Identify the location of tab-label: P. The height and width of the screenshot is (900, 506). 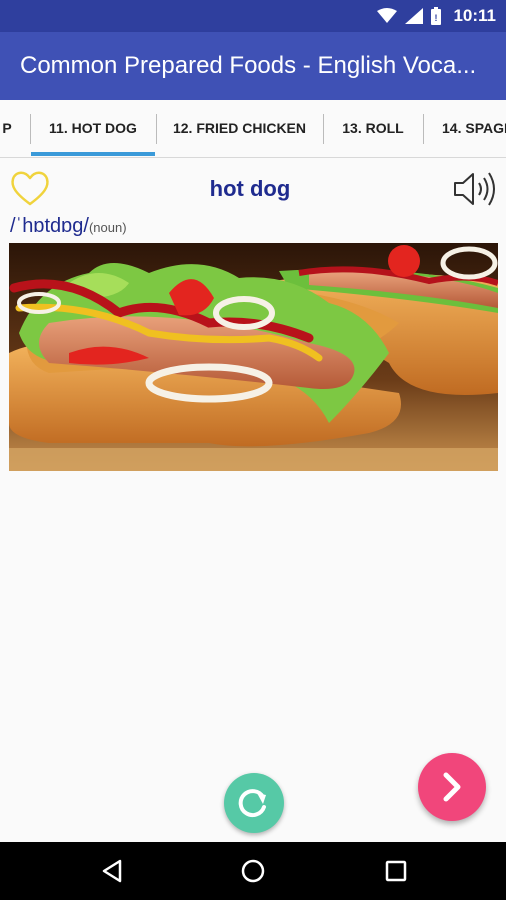
(7, 128).